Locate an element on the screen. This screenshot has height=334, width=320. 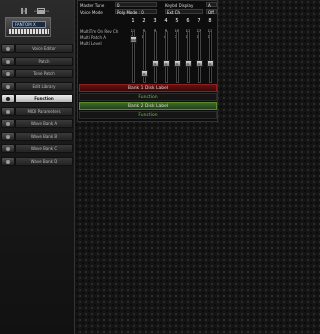
sidebar-item: Edit Library is located at coordinates (44, 86).